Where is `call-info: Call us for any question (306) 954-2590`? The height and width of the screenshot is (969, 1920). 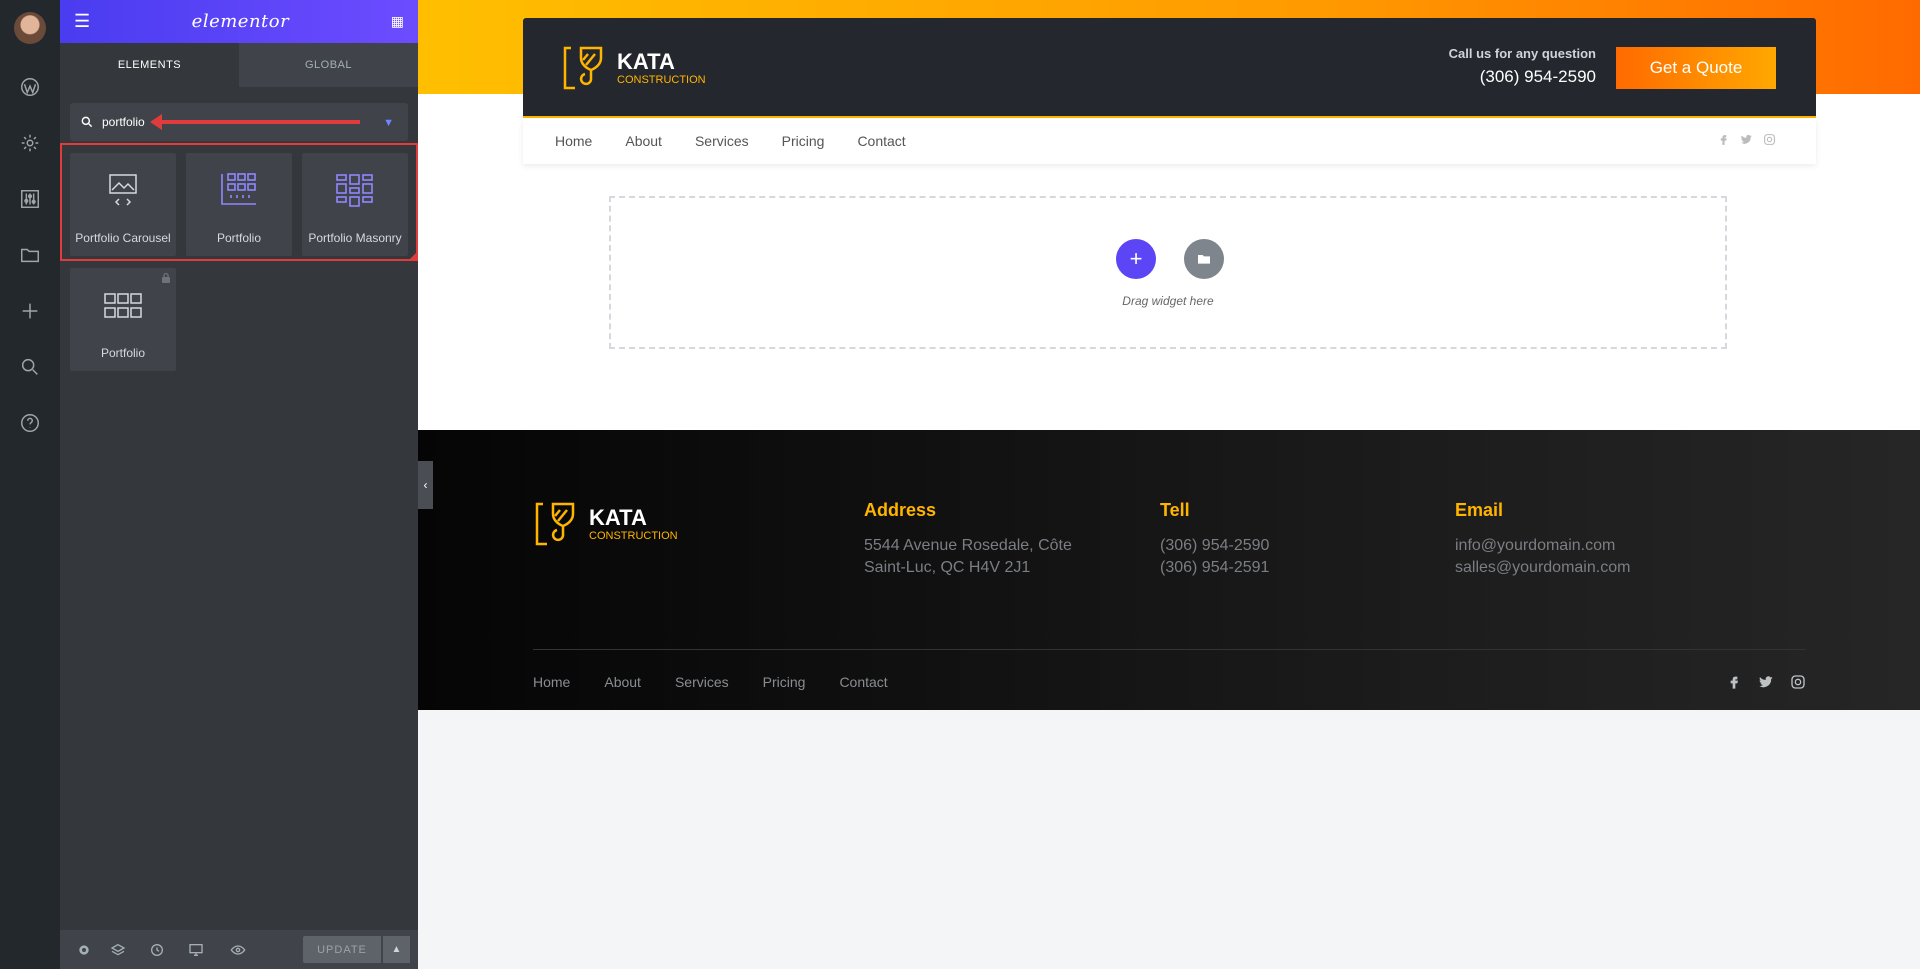
call-info: Call us for any question (306) 954-2590 is located at coordinates (1522, 66).